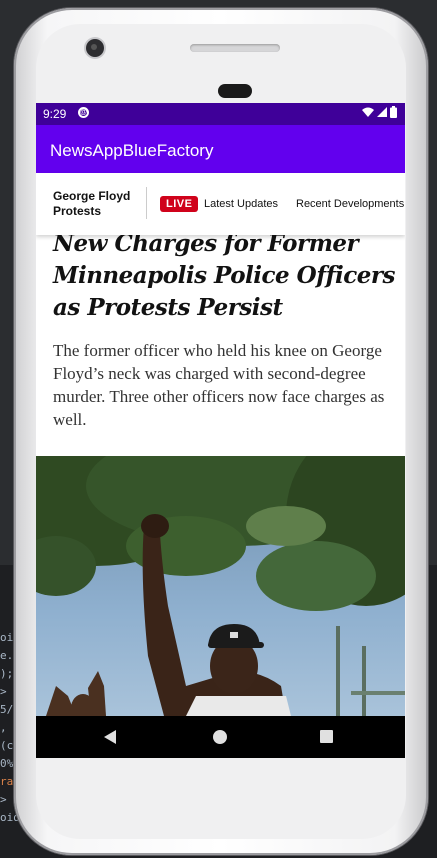 Image resolution: width=437 pixels, height=858 pixels. Describe the element at coordinates (241, 204) in the screenshot. I see `latest-updates-link: Latest Updates` at that location.